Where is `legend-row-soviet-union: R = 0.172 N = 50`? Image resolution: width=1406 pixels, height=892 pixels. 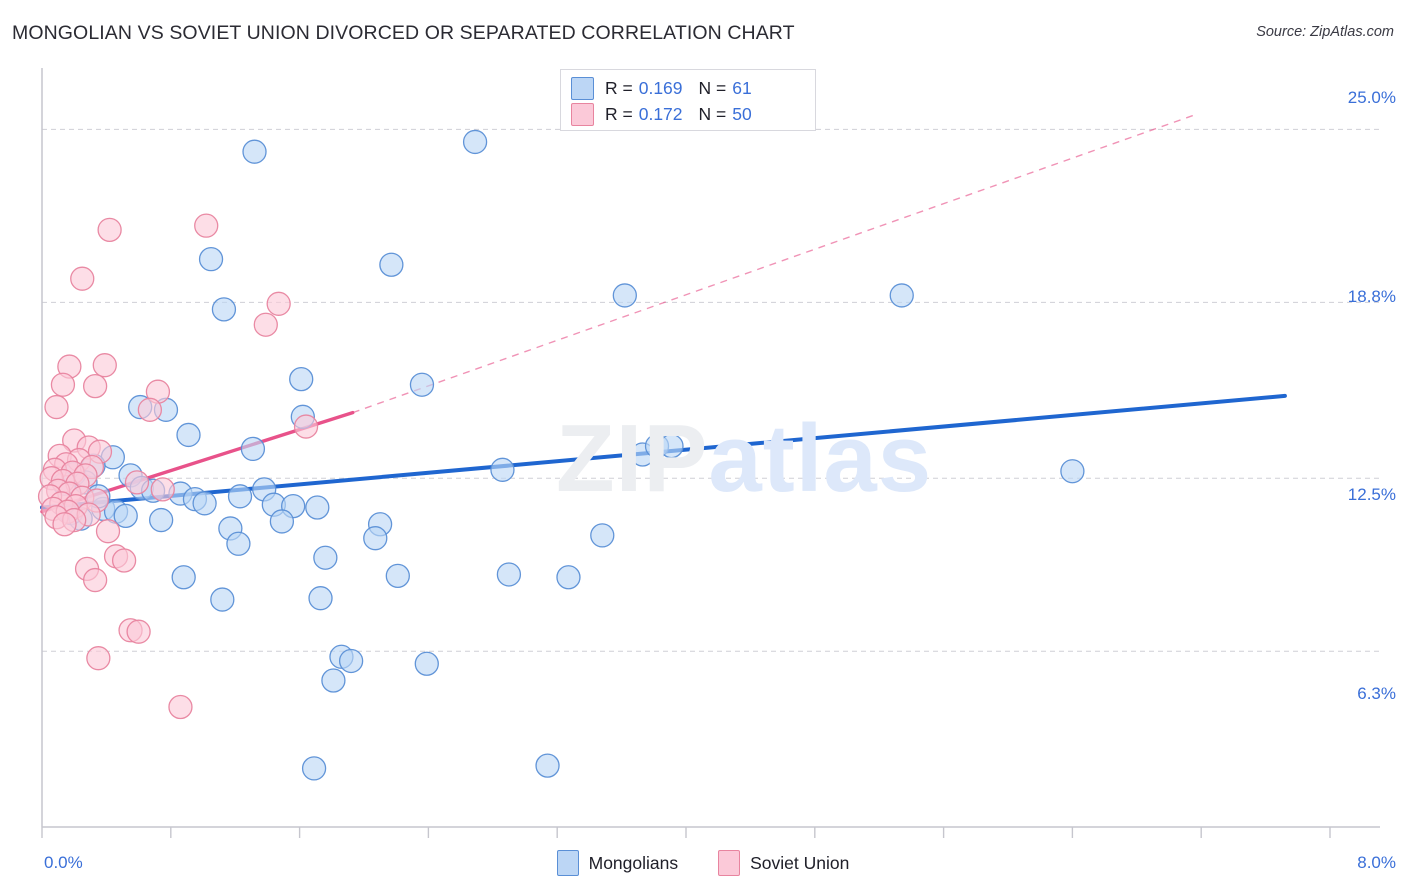 legend-row-soviet-union: R = 0.172 N = 50 is located at coordinates (688, 114).